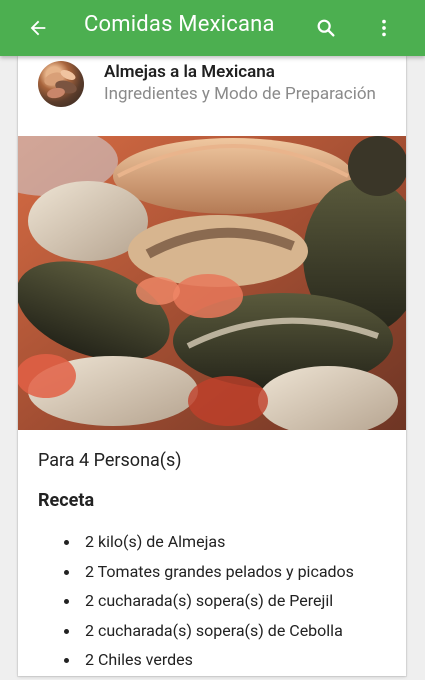  I want to click on more-options-button, so click(384, 28).